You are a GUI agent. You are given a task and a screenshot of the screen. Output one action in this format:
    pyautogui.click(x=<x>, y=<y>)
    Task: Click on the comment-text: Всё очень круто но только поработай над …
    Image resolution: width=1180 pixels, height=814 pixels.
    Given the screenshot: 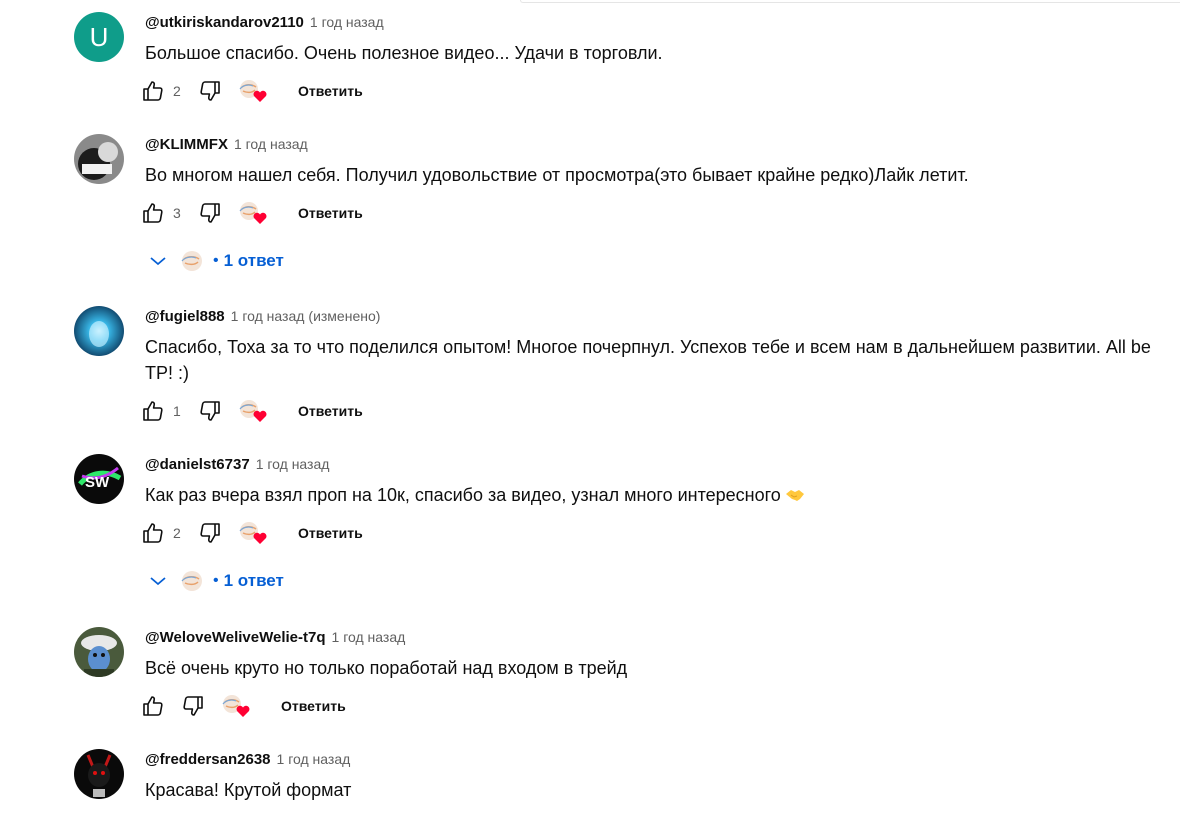 What is the action you would take?
    pyautogui.click(x=386, y=668)
    